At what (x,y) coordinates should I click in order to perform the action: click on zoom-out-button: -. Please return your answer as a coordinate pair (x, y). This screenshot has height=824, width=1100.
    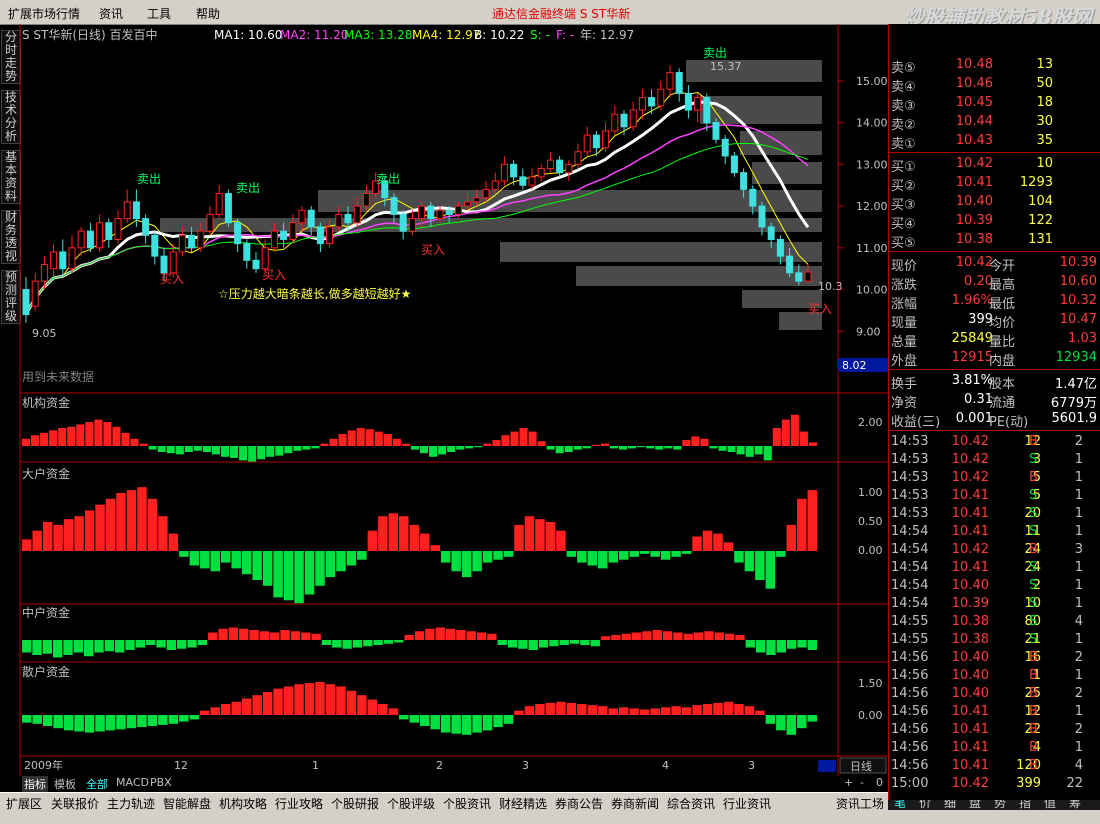
    Looking at the image, I should click on (862, 782).